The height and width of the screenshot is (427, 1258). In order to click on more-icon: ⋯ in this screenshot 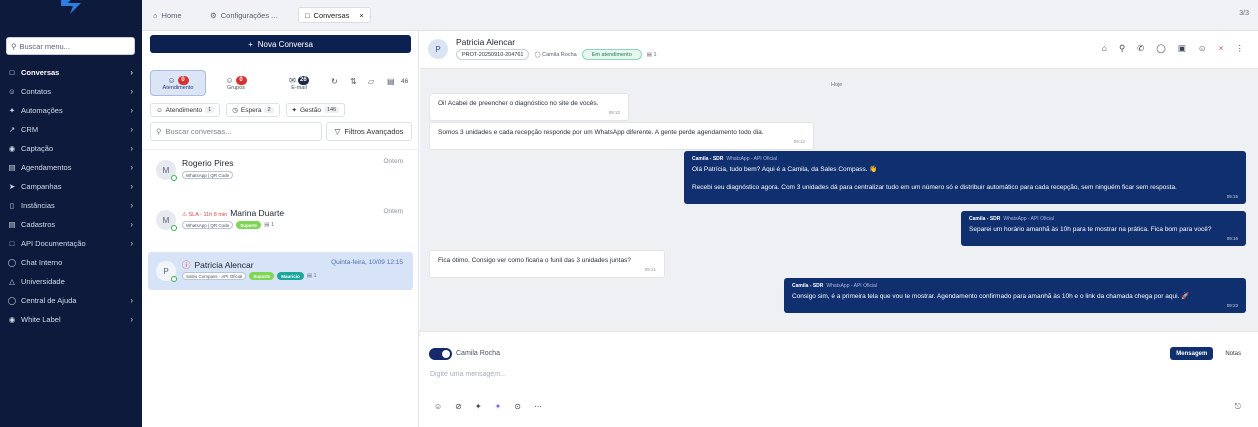, I will do `click(538, 406)`.